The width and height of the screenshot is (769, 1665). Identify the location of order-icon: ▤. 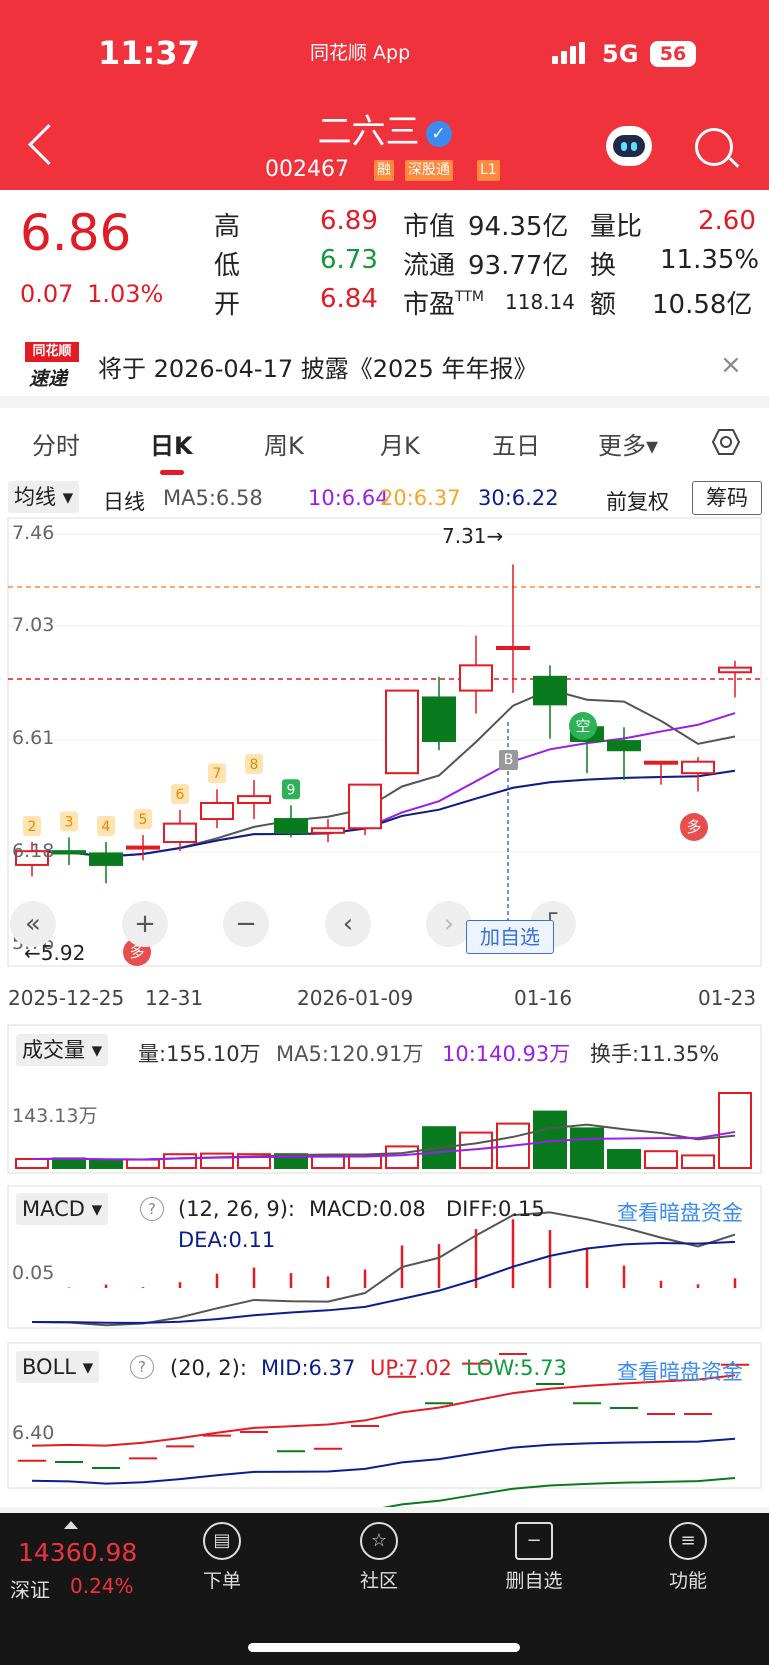
(222, 1541).